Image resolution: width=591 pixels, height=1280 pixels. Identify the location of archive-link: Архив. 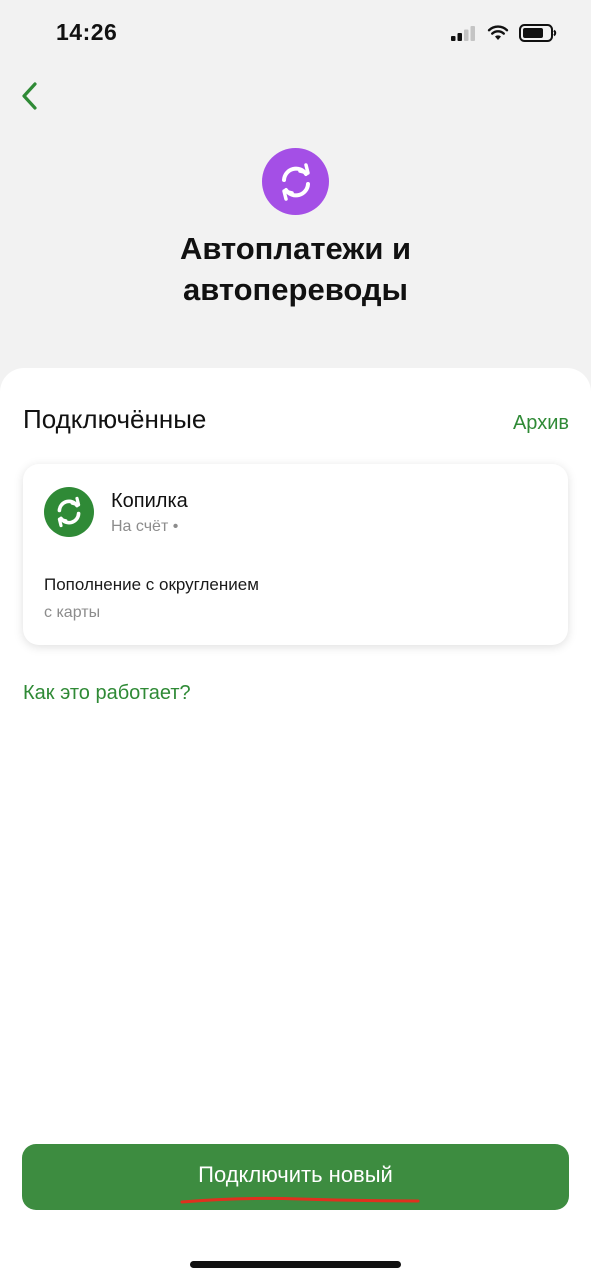
(541, 423).